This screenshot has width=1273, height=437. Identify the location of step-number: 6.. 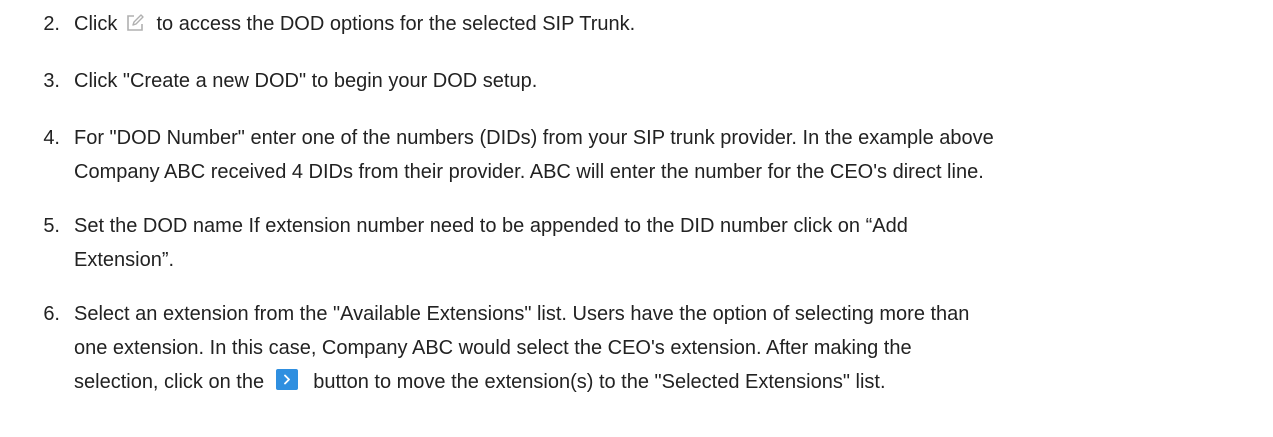
(51, 314).